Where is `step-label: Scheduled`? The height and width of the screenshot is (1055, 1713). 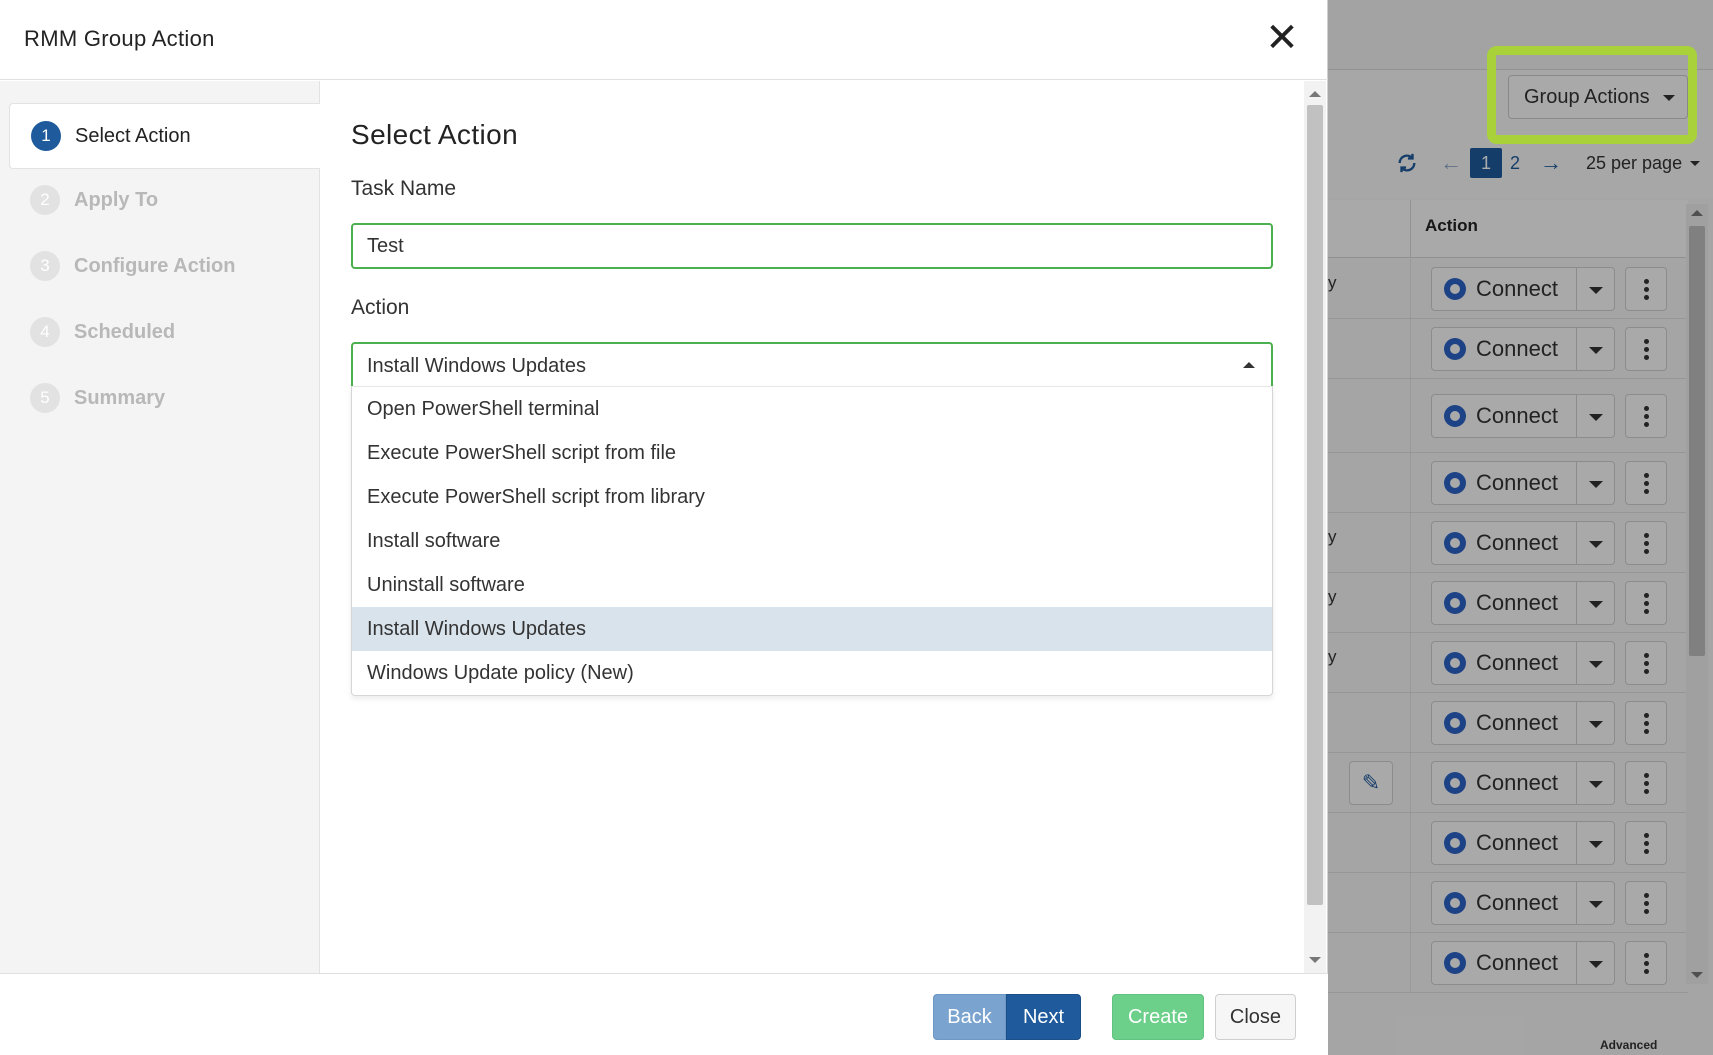
step-label: Scheduled is located at coordinates (125, 331).